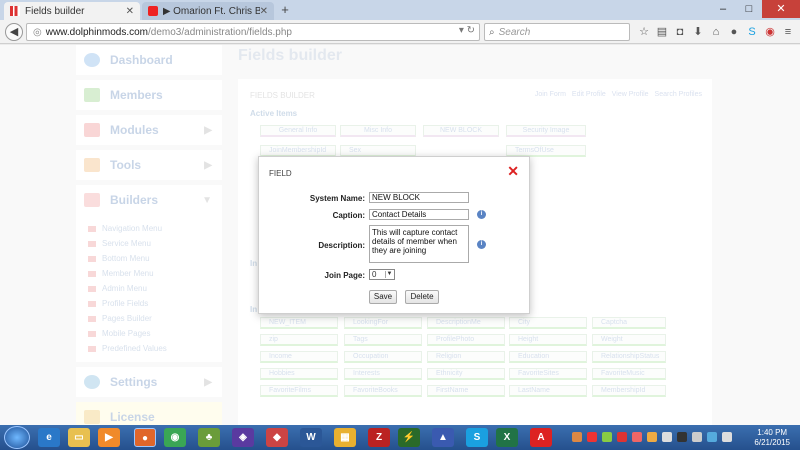 The image size is (800, 450). I want to click on clock-date: 6/21/2015, so click(772, 442).